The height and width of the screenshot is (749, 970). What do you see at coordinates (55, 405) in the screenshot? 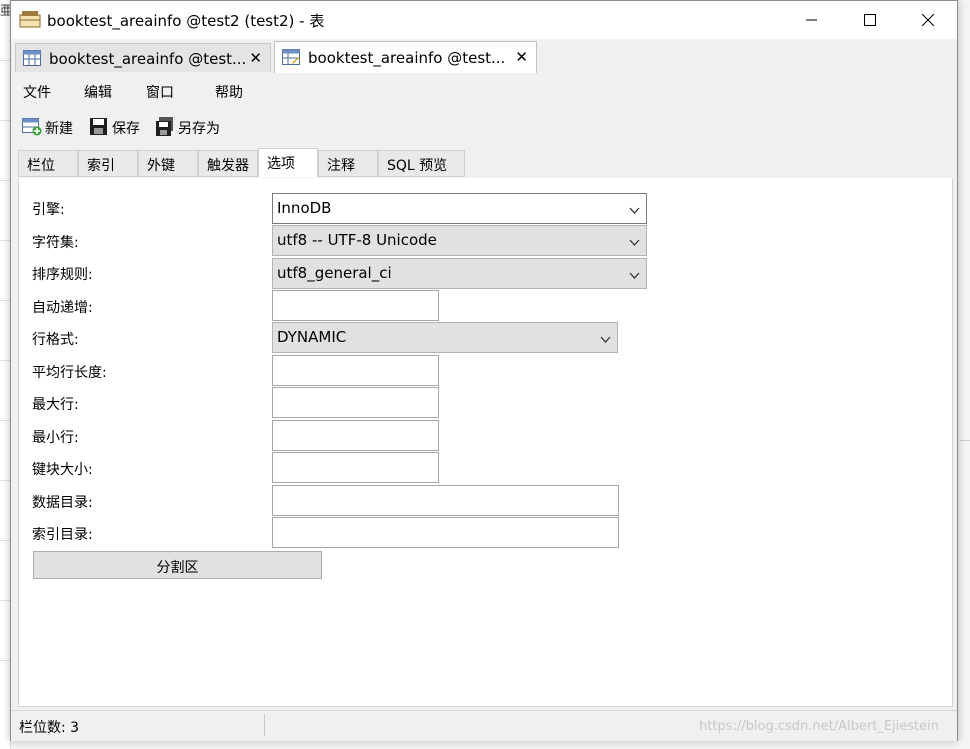
I see `max-rows-label: 最大行:` at bounding box center [55, 405].